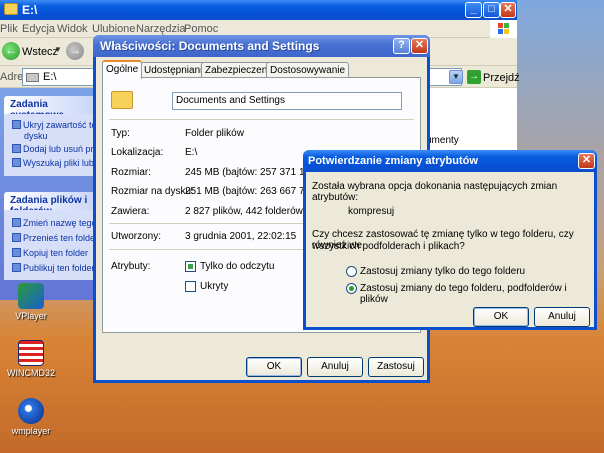 The image size is (604, 453). Describe the element at coordinates (252, 172) in the screenshot. I see `size-value: 245 MB (bajtów: 257 371 154)` at that location.